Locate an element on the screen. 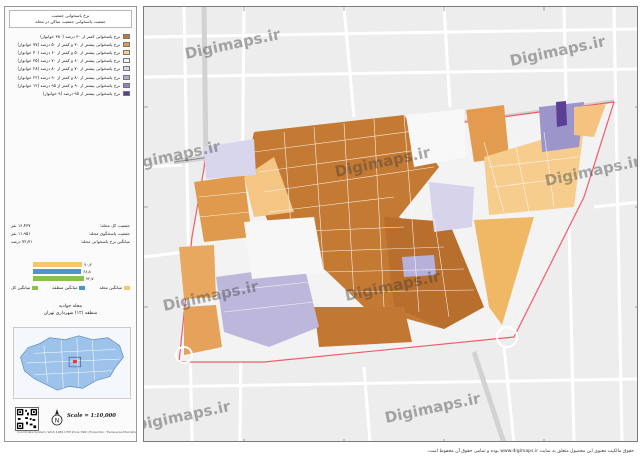 The height and width of the screenshot is (461, 643). comparison-legend-label: میانگین منطقه is located at coordinates (65, 287).